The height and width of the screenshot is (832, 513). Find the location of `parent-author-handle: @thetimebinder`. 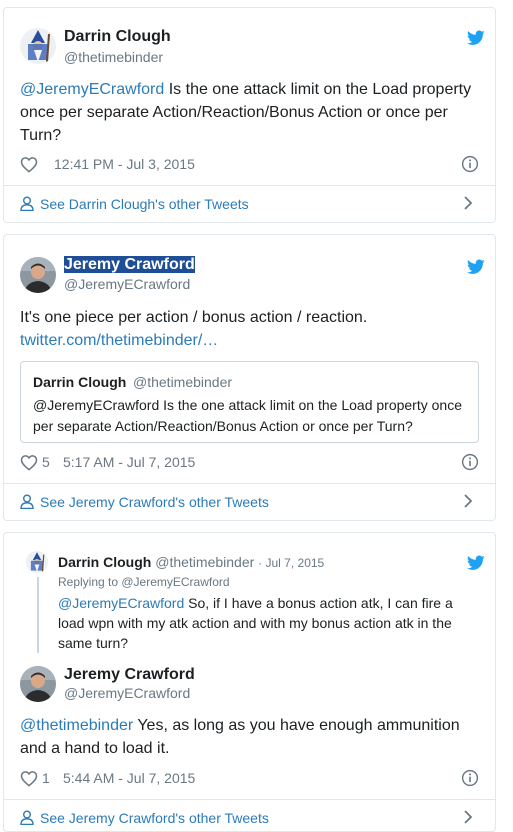

parent-author-handle: @thetimebinder is located at coordinates (204, 562).